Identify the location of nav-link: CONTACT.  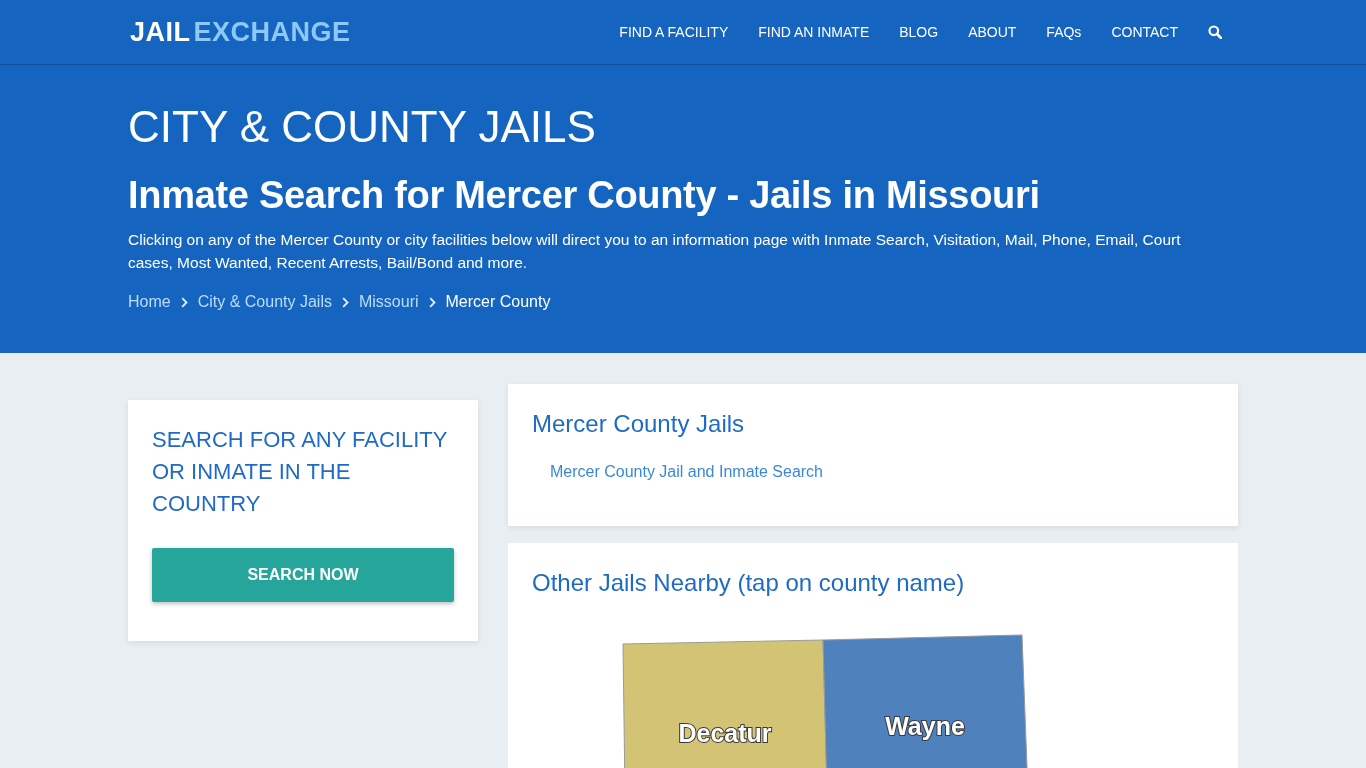
(1144, 32).